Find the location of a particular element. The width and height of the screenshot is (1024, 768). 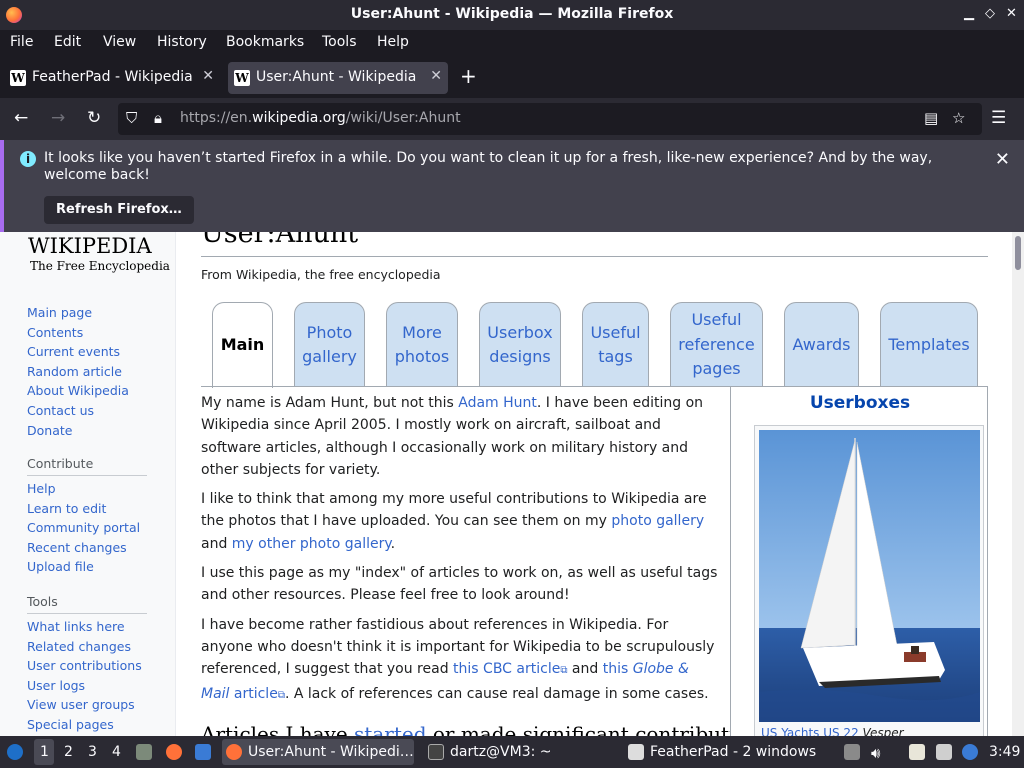

user-tab-photo-gallery: Photo gallery is located at coordinates (329, 344).